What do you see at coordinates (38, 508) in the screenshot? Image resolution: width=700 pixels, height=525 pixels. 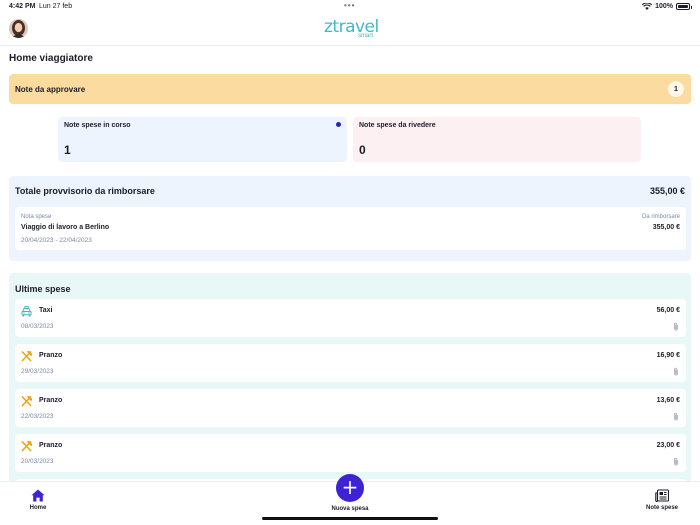 I see `tab-home-label: Home` at bounding box center [38, 508].